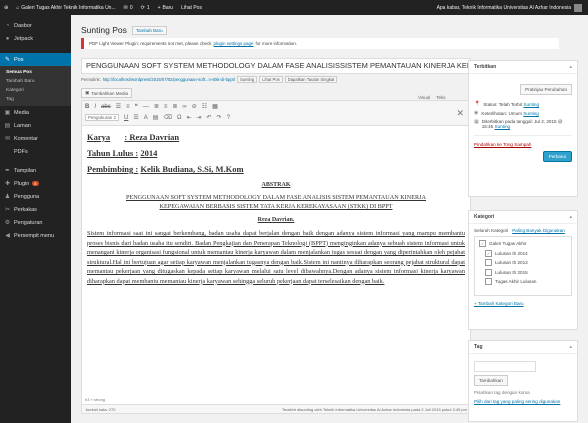 Image resolution: width=588 pixels, height=423 pixels. What do you see at coordinates (35, 99) in the screenshot?
I see `submenu-tag: Tag` at bounding box center [35, 99].